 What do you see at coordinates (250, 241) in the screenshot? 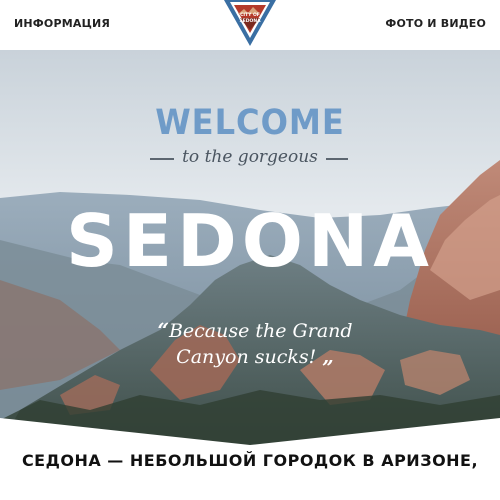
I see `hero-title: SEDONA` at bounding box center [250, 241].